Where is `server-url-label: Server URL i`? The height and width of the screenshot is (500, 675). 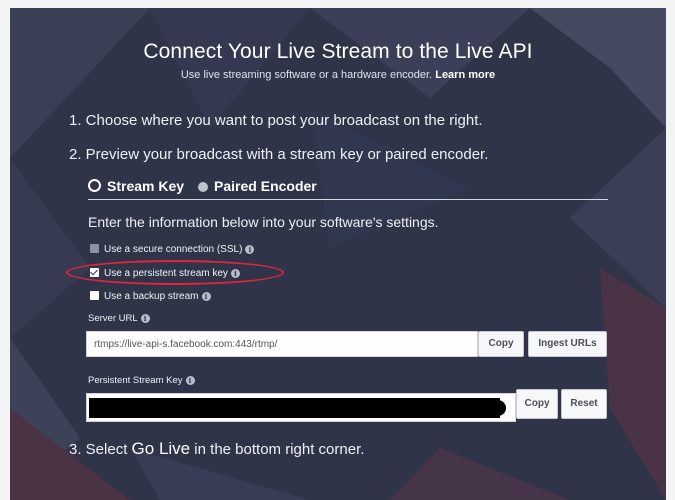
server-url-label: Server URL i is located at coordinates (119, 318).